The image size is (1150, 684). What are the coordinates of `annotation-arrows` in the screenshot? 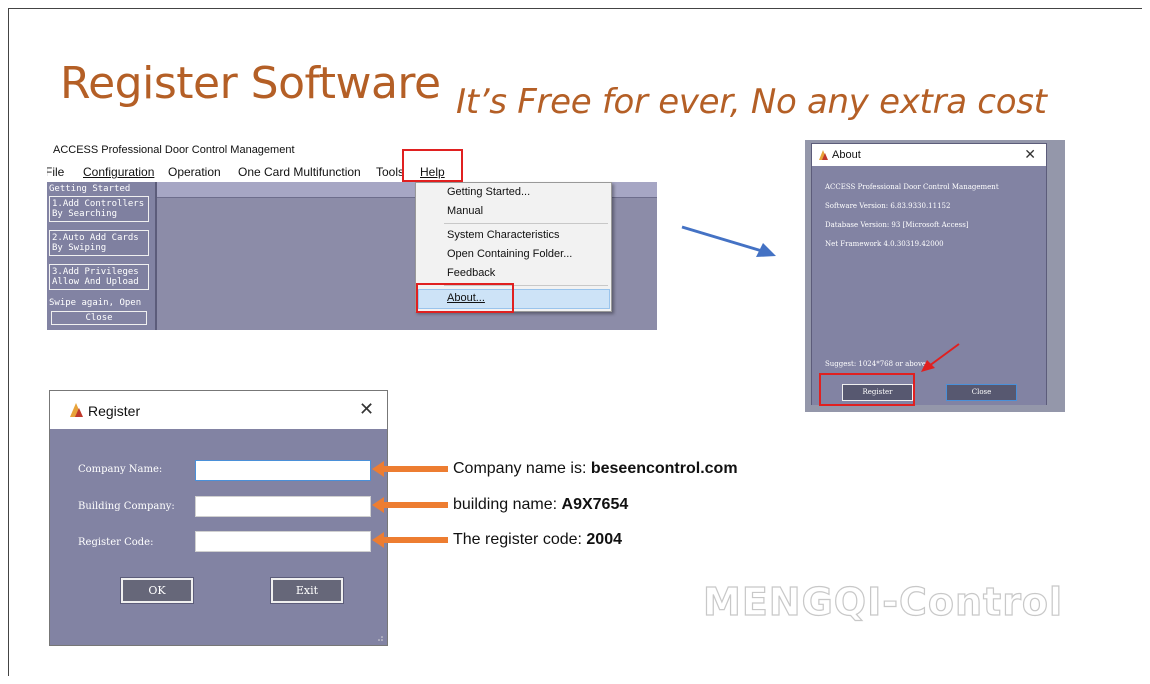 It's located at (410, 504).